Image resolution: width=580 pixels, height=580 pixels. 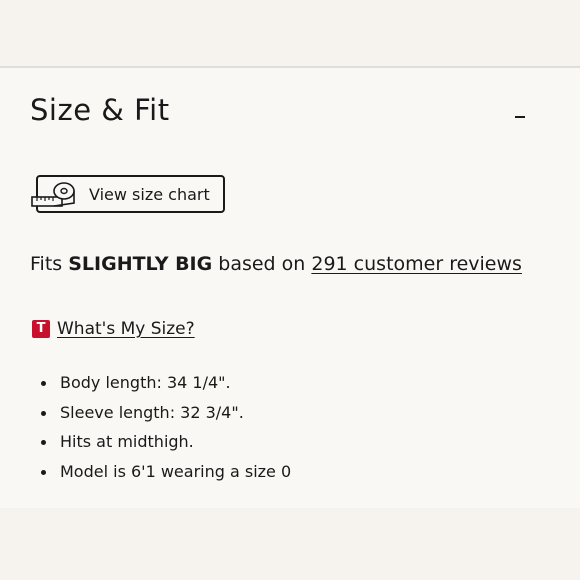 What do you see at coordinates (416, 264) in the screenshot?
I see `customer-reviews-link: 291 customer reviews` at bounding box center [416, 264].